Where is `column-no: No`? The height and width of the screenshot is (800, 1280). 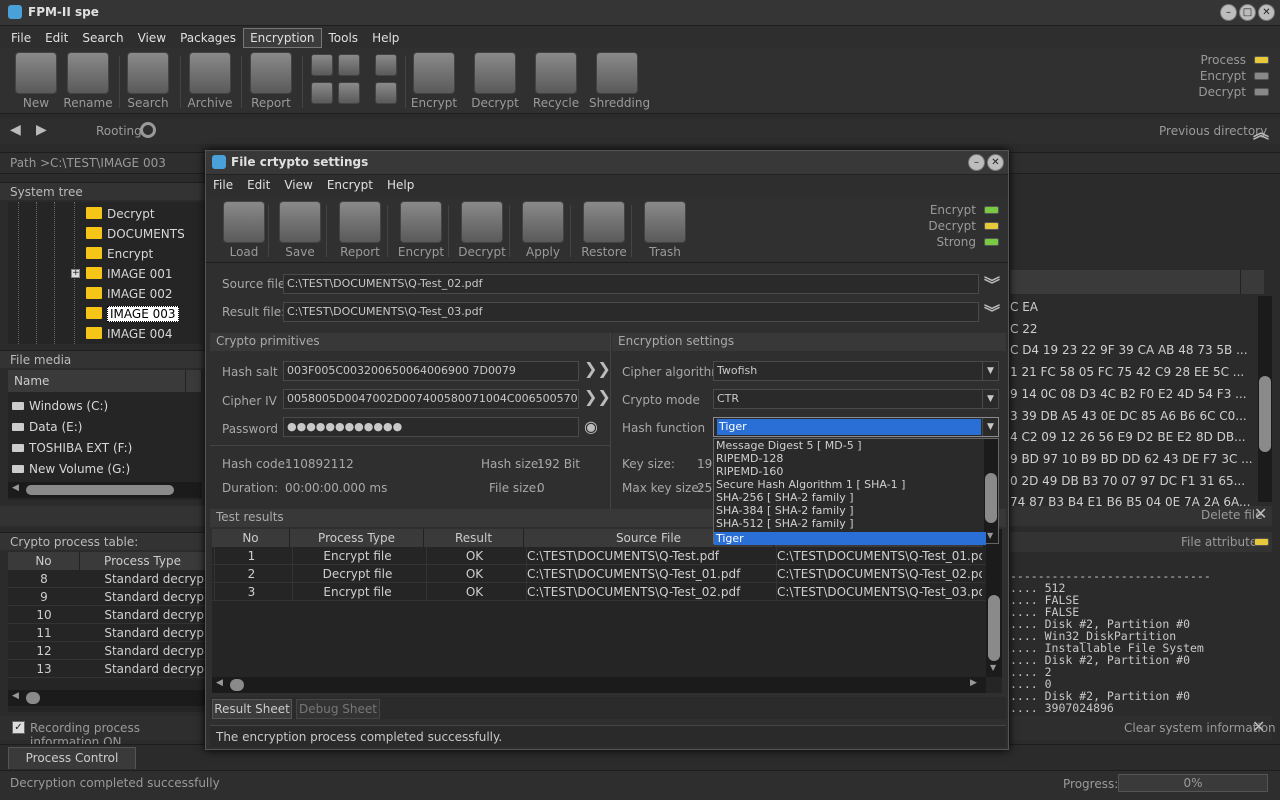 column-no: No is located at coordinates (44, 561).